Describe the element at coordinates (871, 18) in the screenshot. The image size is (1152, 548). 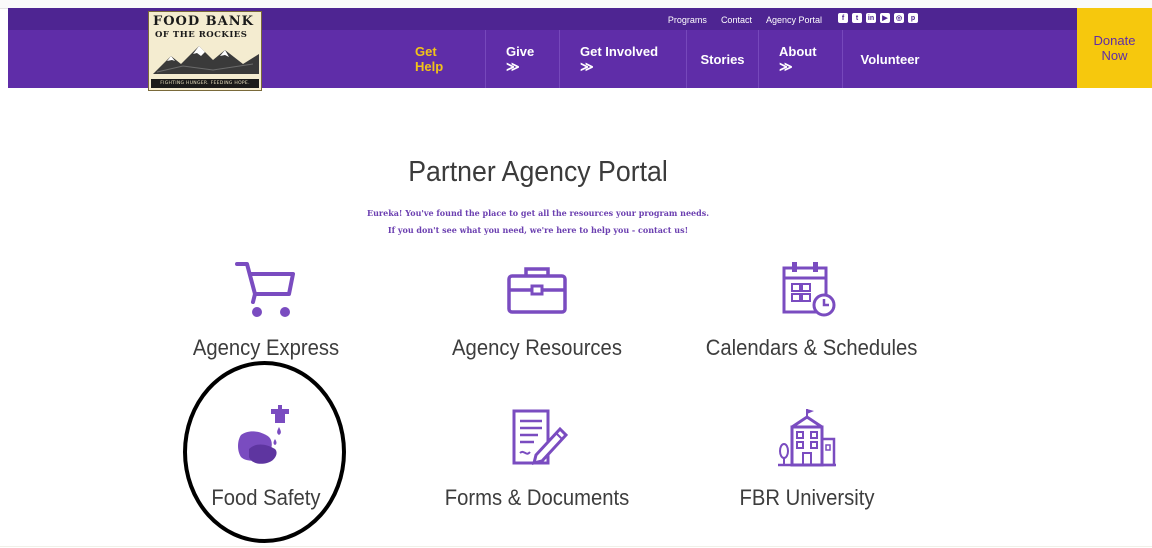
I see `linkedin-icon: in` at that location.